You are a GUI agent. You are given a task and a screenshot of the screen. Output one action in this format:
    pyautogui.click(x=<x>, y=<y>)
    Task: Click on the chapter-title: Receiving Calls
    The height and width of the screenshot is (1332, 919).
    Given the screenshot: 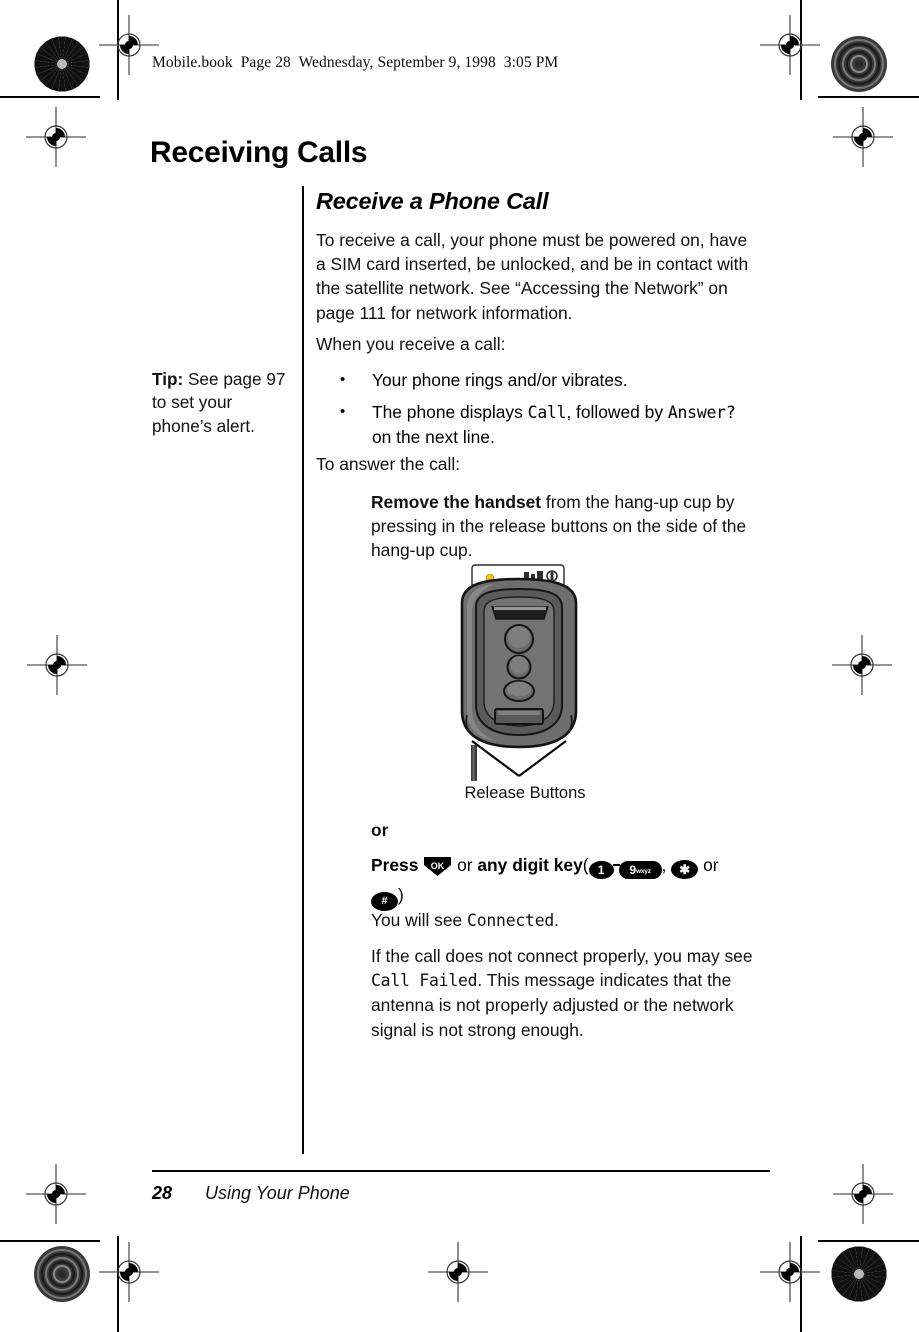 What is the action you would take?
    pyautogui.click(x=259, y=152)
    